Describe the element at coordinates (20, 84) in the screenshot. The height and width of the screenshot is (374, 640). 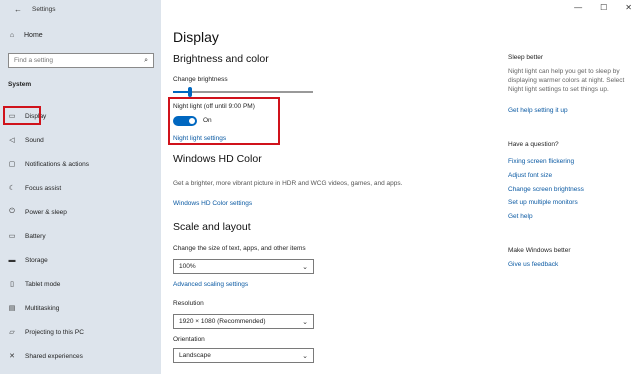
I see `section-label: System` at that location.